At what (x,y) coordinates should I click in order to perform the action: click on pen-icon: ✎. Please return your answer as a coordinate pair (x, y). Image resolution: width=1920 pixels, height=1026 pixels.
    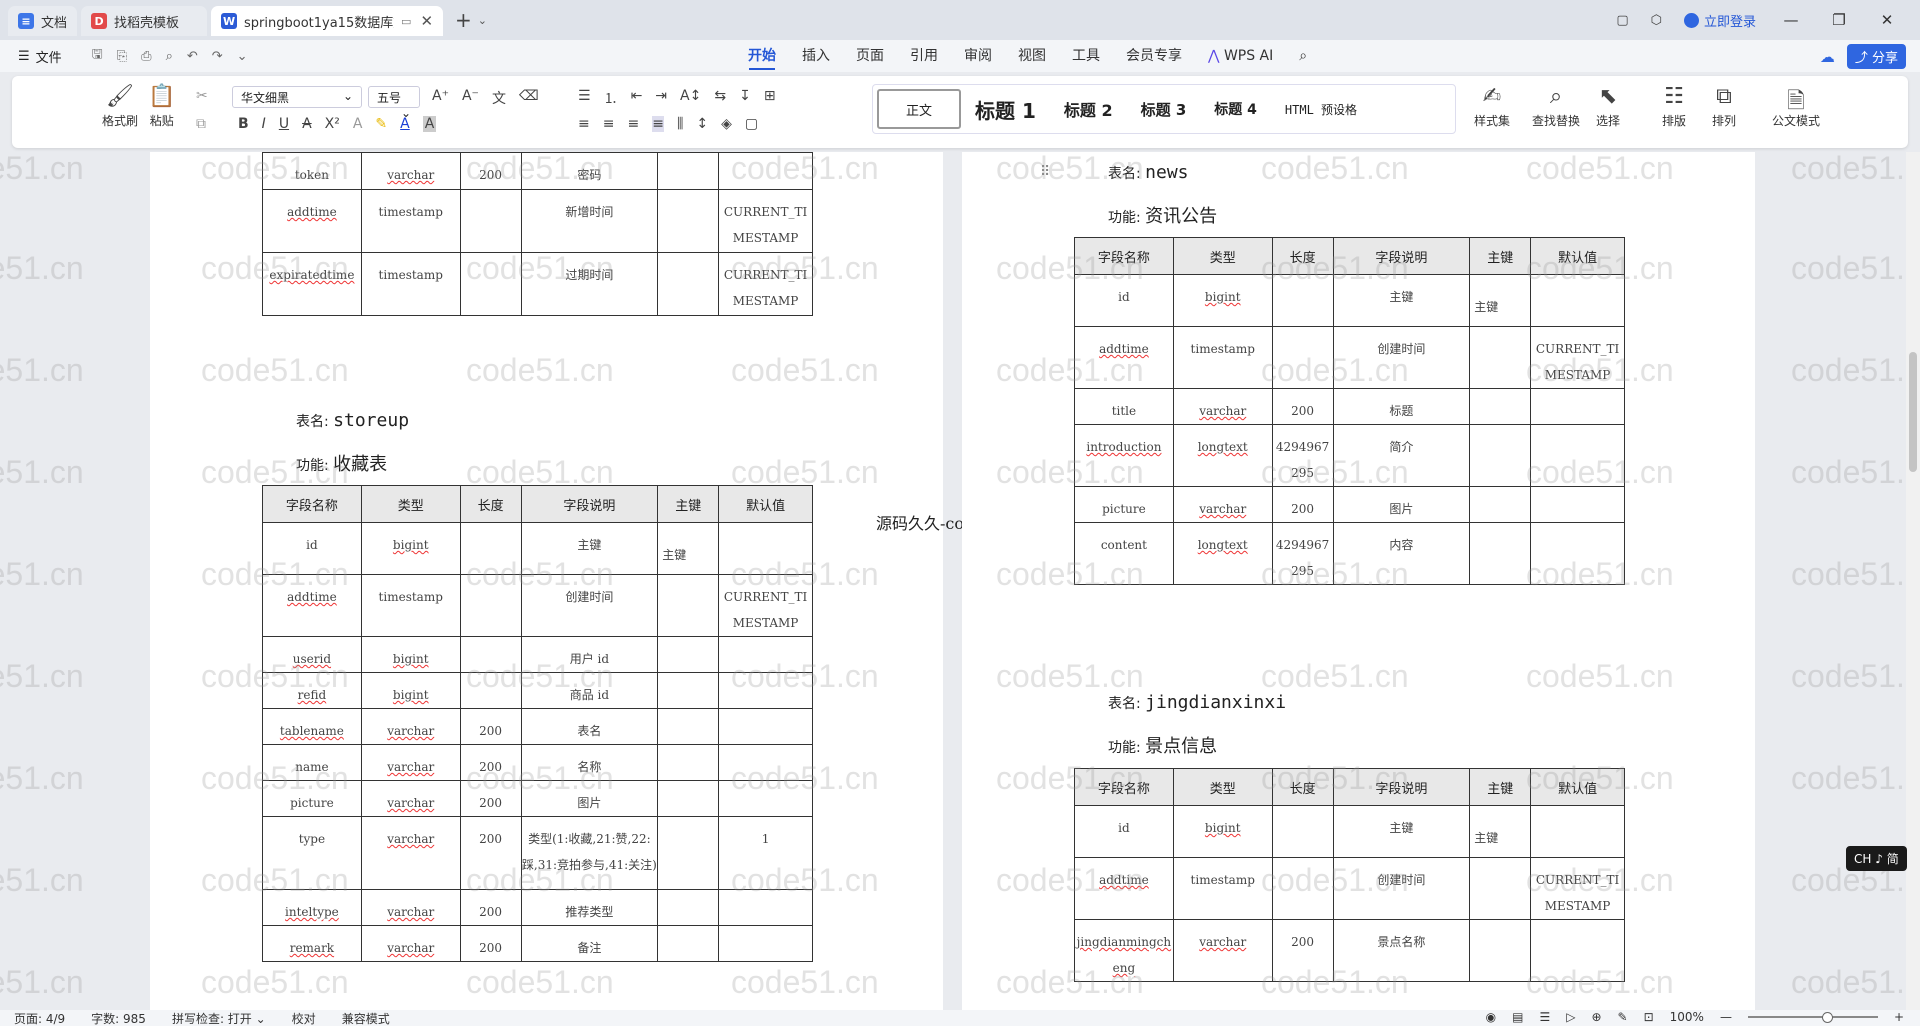
    Looking at the image, I should click on (1623, 1017).